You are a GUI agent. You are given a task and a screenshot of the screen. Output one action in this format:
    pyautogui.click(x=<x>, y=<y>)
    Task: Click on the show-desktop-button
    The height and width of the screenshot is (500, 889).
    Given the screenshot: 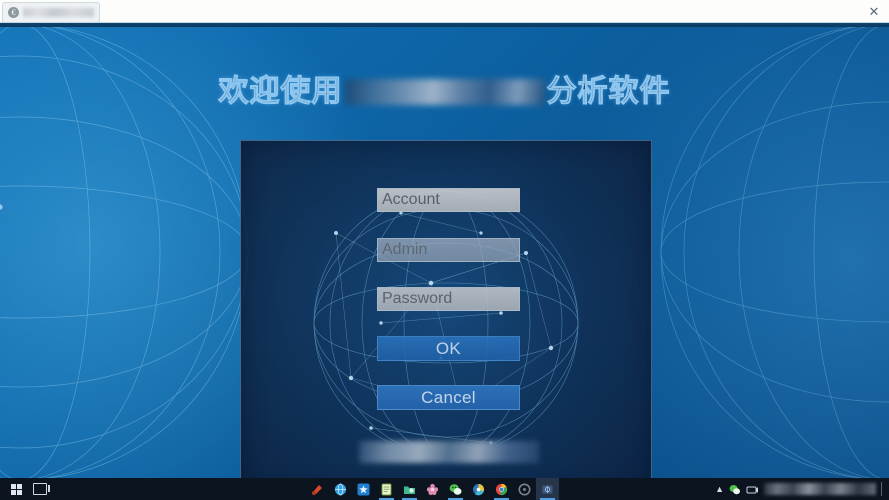 What is the action you would take?
    pyautogui.click(x=883, y=489)
    